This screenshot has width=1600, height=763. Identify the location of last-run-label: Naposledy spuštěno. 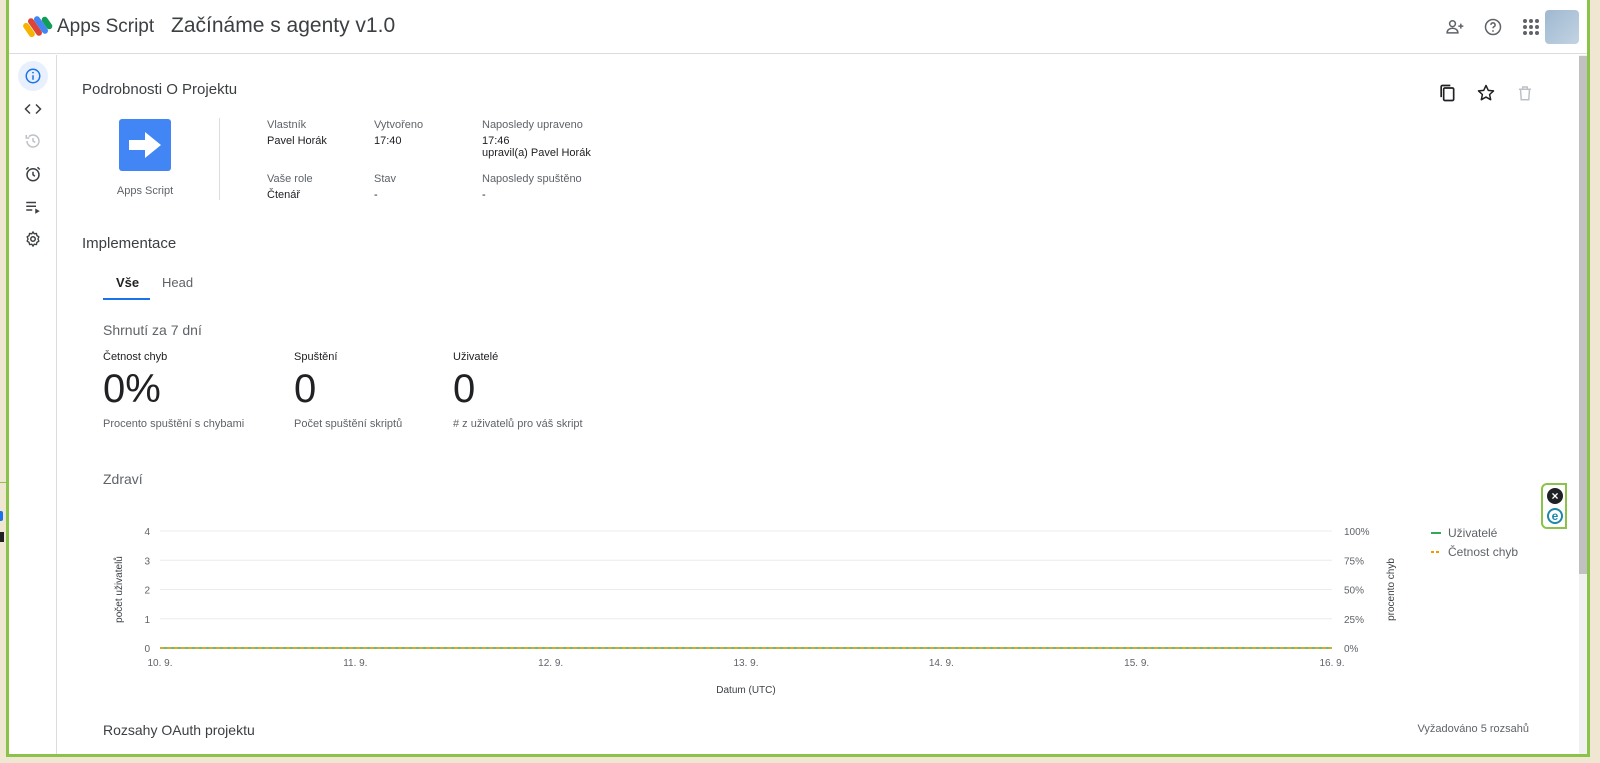
(532, 179).